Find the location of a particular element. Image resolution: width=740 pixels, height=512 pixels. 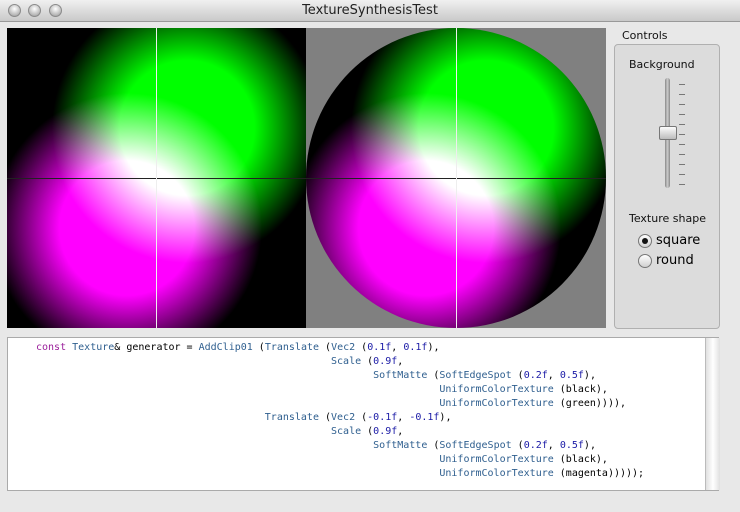

background-label: Background is located at coordinates (662, 64).